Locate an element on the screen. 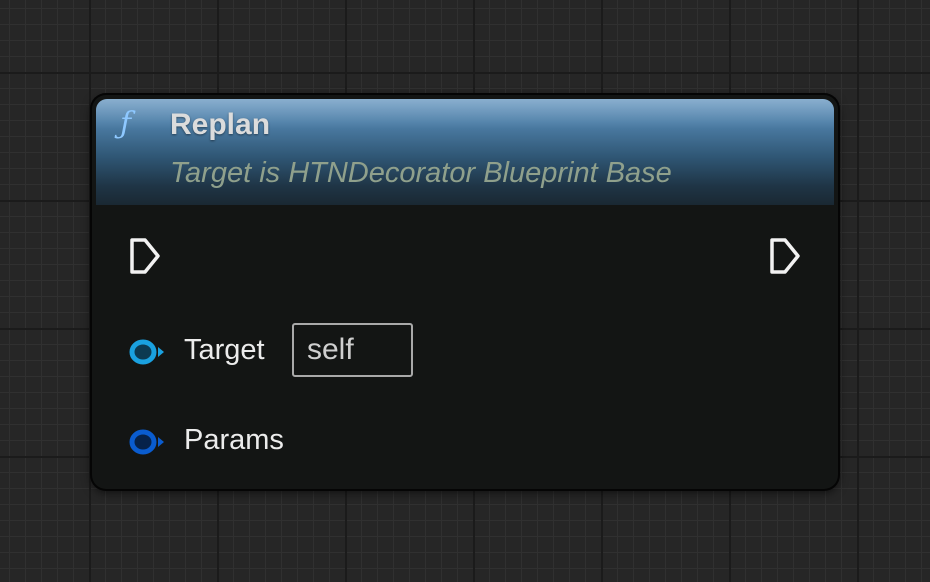  node-title: Replan is located at coordinates (220, 124).